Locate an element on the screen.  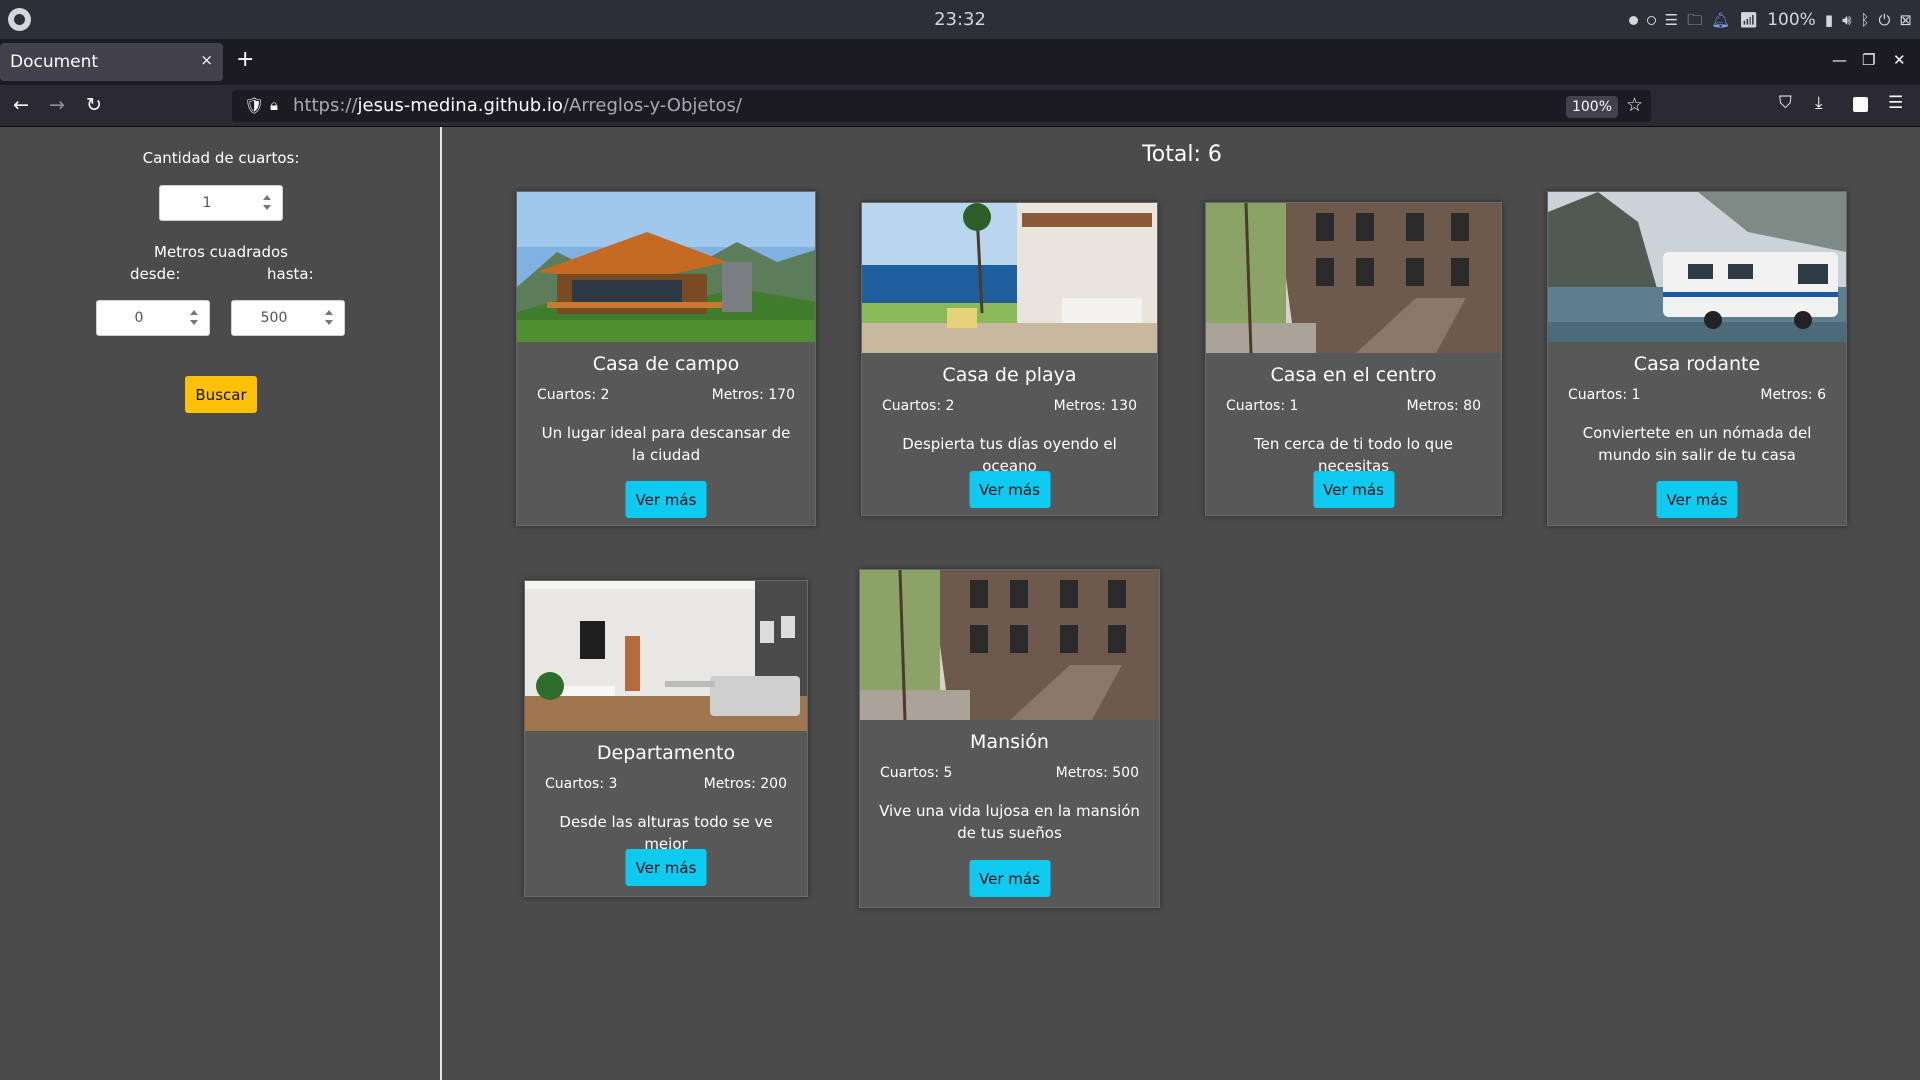
forward-arrow-icon: → is located at coordinates (57, 105).